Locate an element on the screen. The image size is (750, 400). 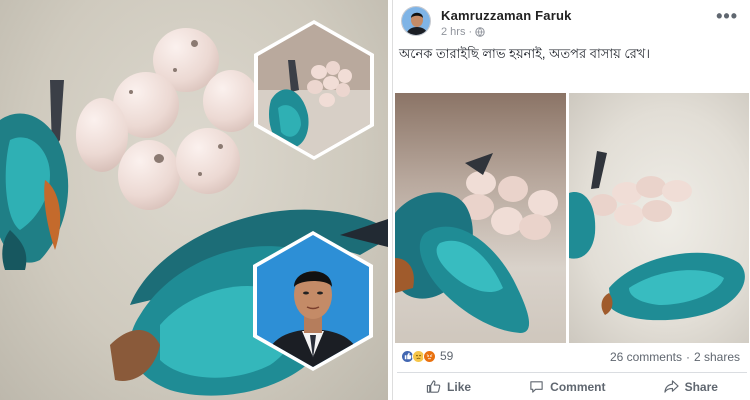
avatar is located at coordinates (416, 21).